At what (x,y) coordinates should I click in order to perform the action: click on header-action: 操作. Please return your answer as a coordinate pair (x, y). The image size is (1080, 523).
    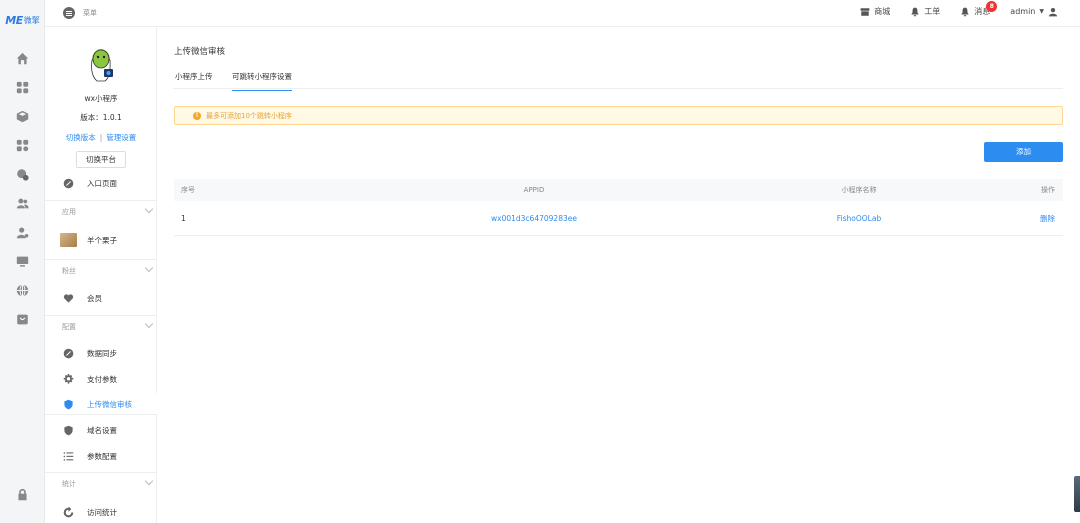
    Looking at the image, I should click on (1048, 190).